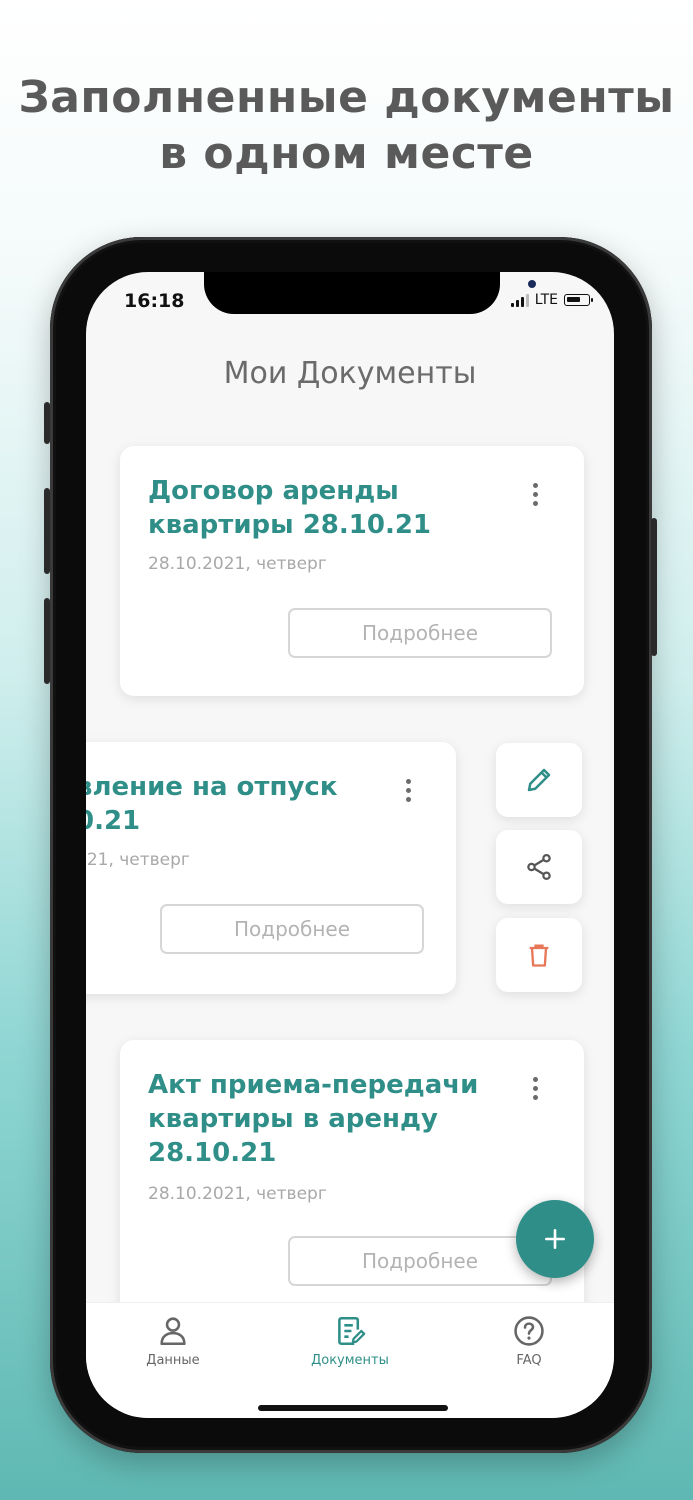 The image size is (693, 1500). I want to click on page-title: Мои Документы, so click(350, 373).